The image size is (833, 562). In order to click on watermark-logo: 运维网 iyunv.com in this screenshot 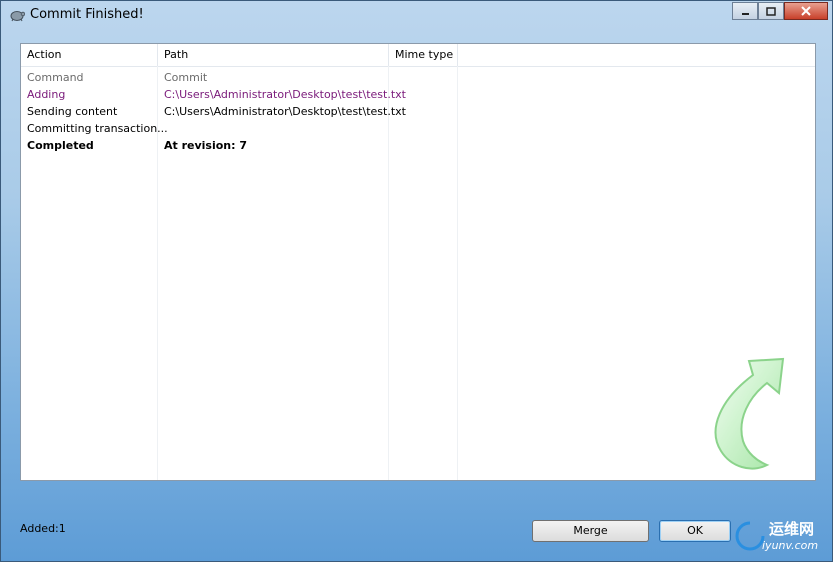, I will do `click(782, 537)`.